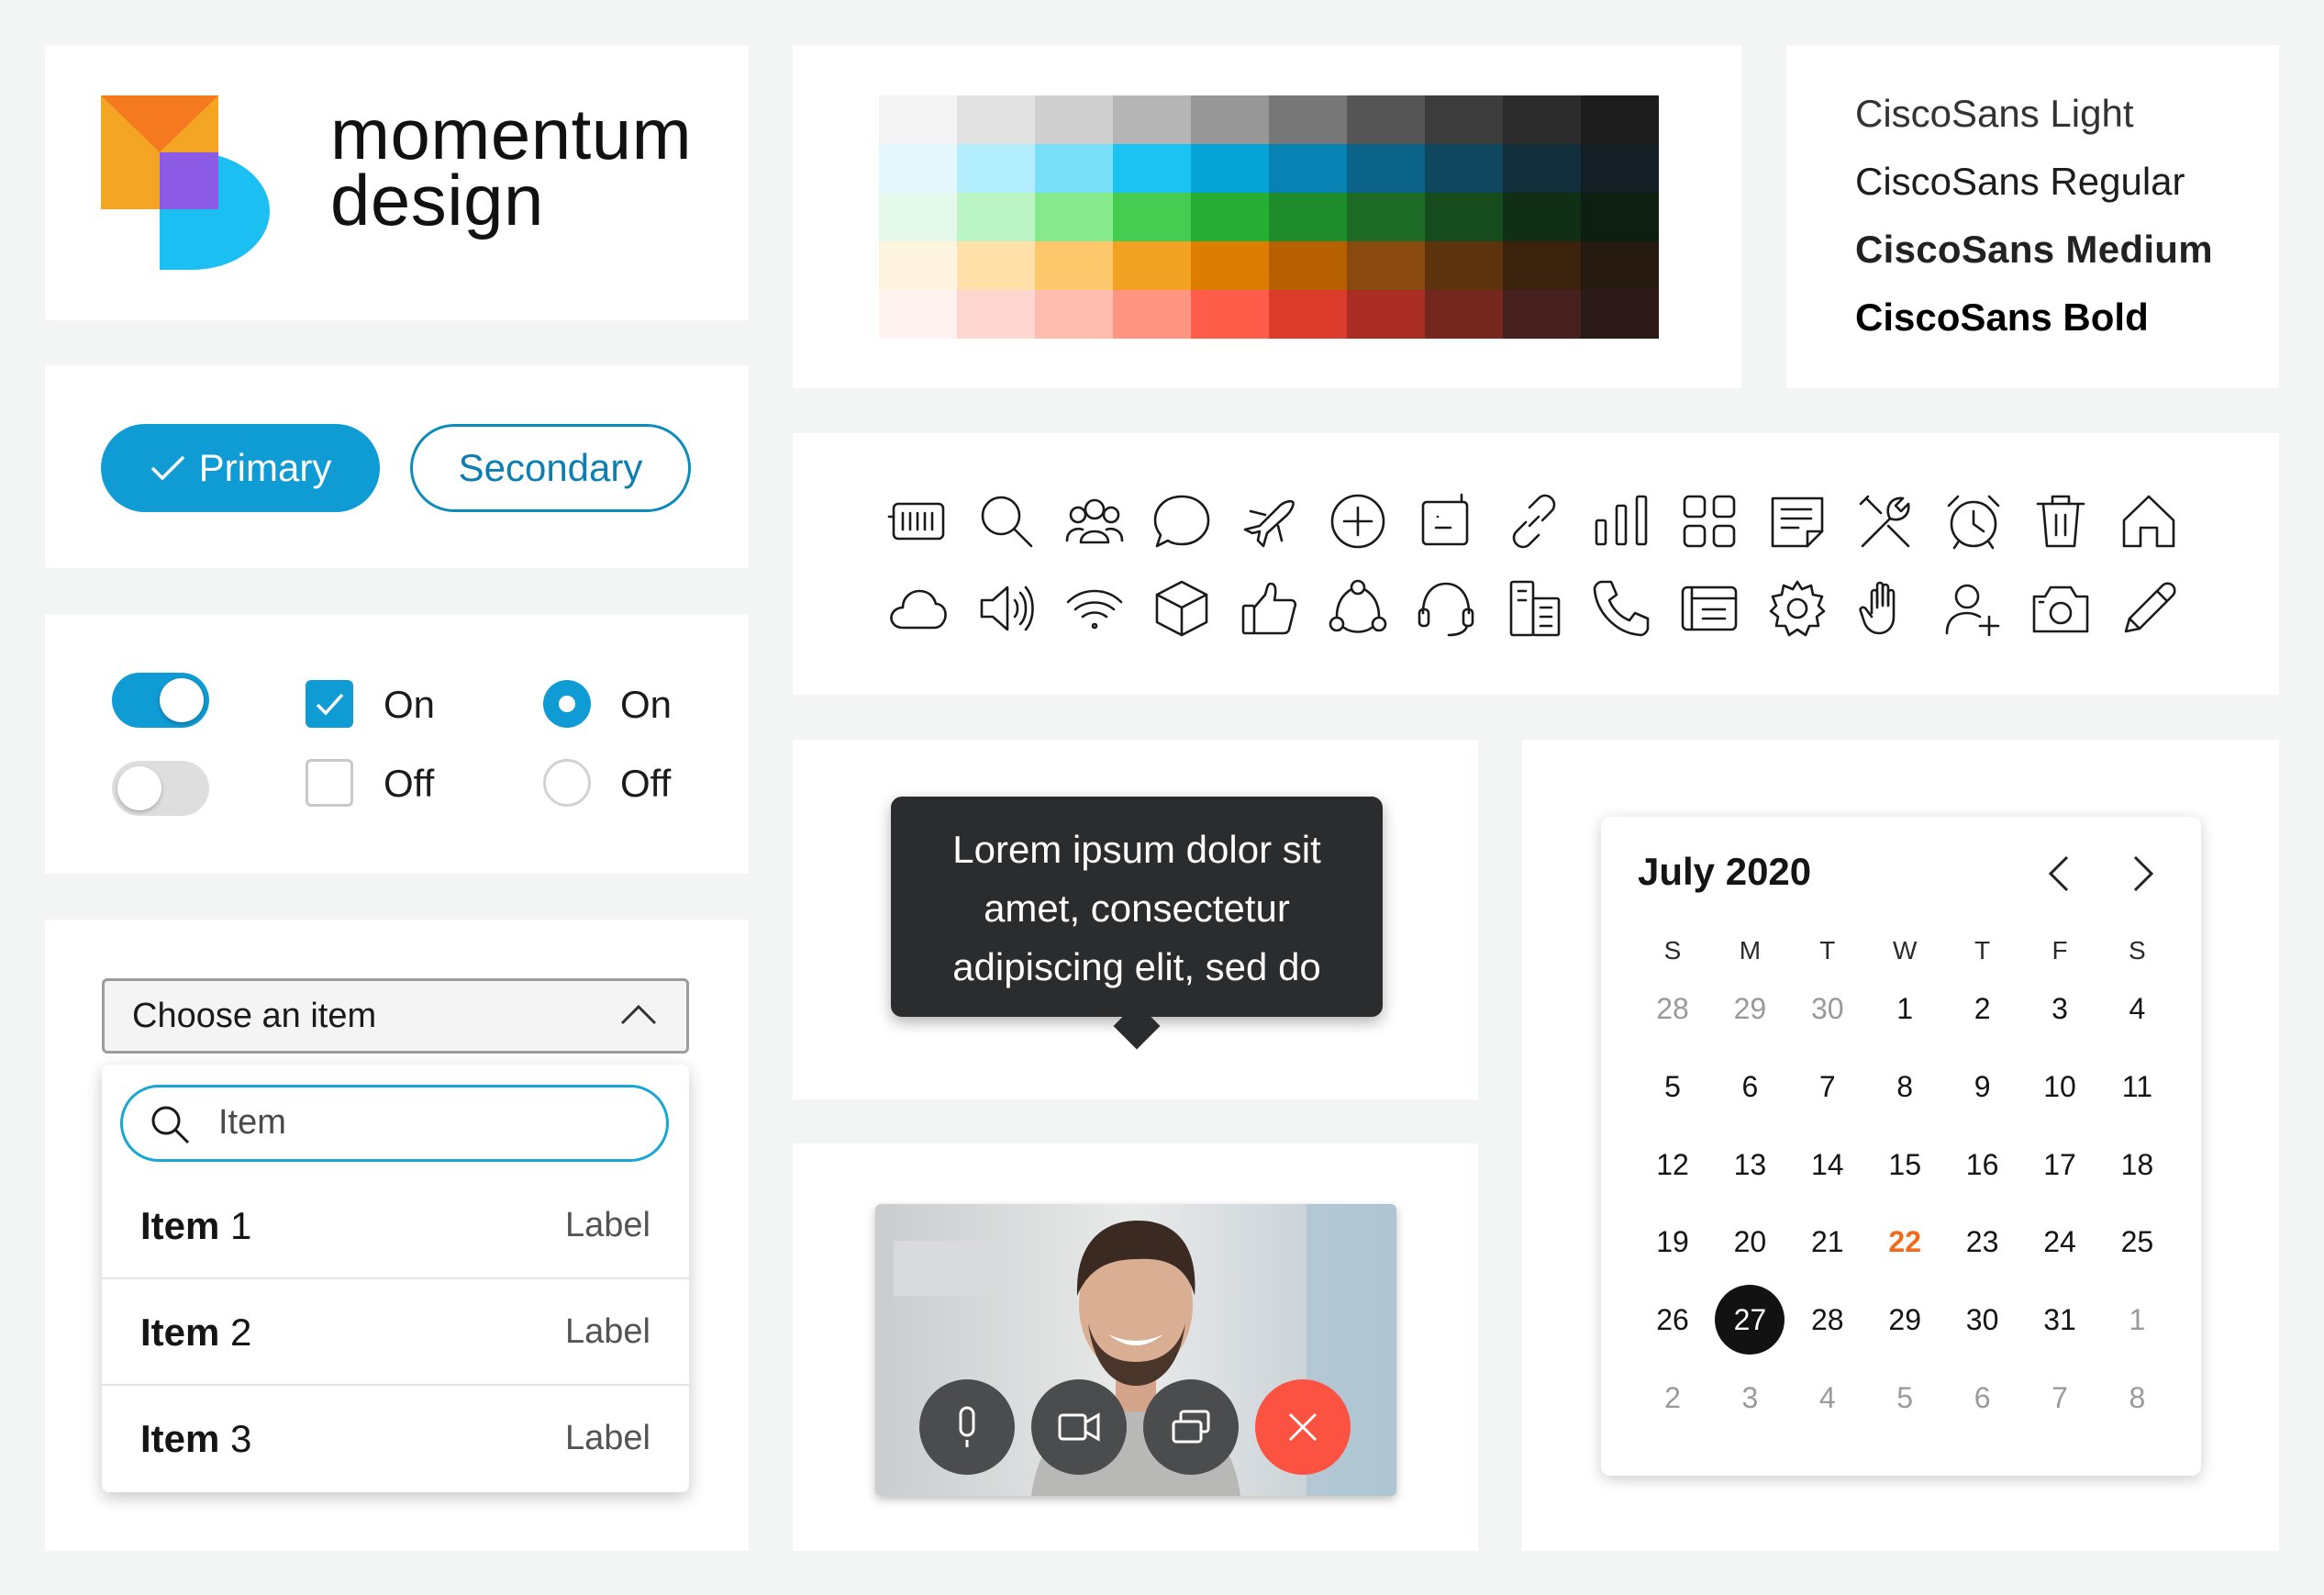 The height and width of the screenshot is (1595, 2324). What do you see at coordinates (1750, 1320) in the screenshot?
I see `calendar-day: 27` at bounding box center [1750, 1320].